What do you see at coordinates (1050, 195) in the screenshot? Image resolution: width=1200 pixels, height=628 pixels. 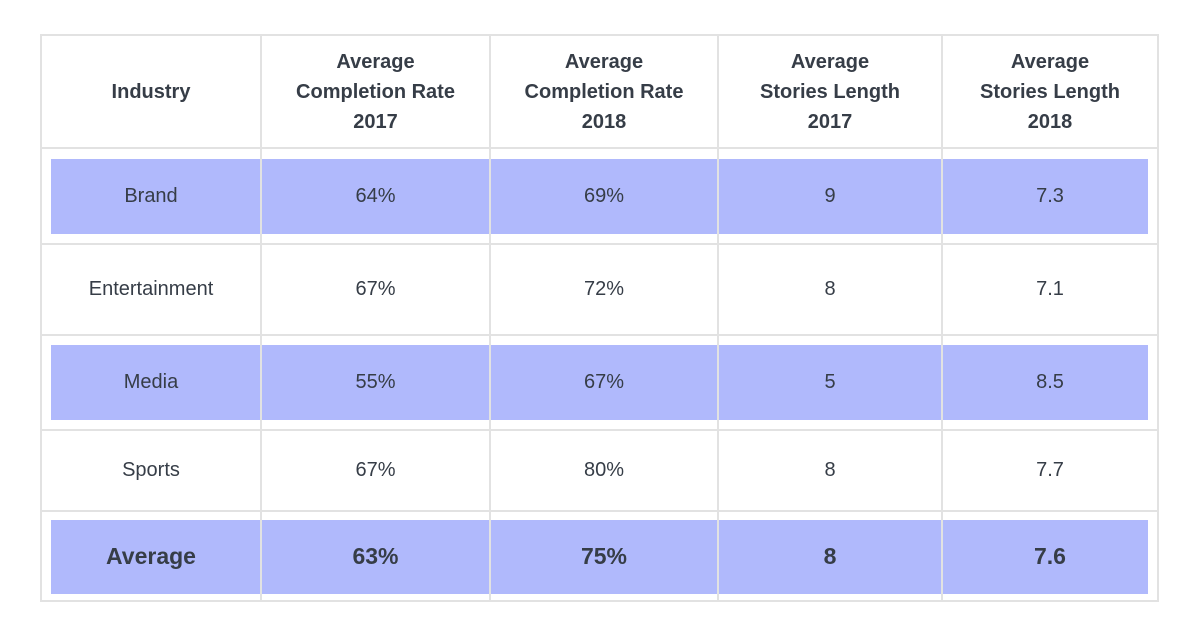 I see `cell-stories-length-2018: 7.3` at bounding box center [1050, 195].